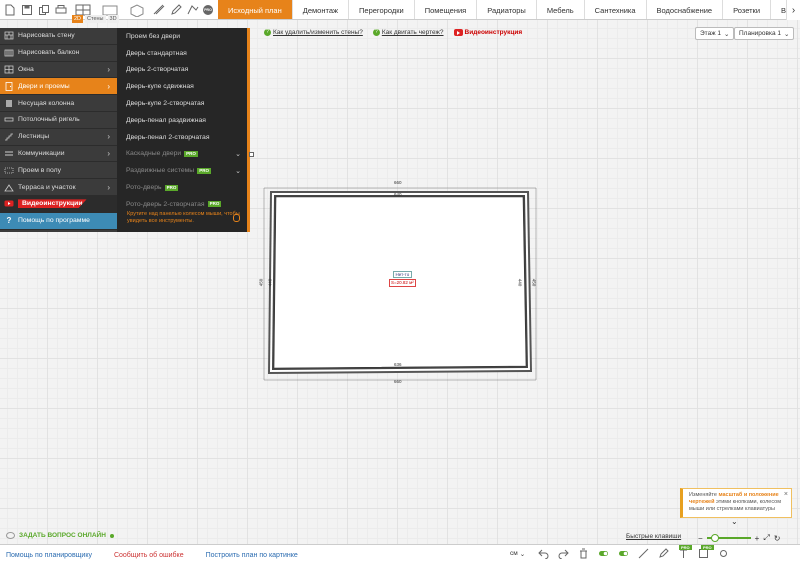 The image size is (800, 566). What do you see at coordinates (182, 154) in the screenshot?
I see `submenu-item-cascade-doors: Каскадные двери PRO ⌄` at bounding box center [182, 154].